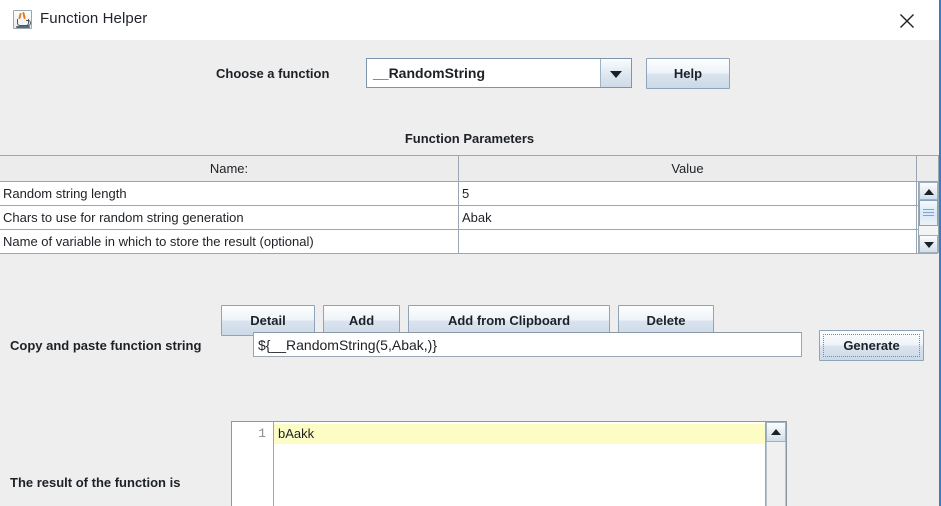  Describe the element at coordinates (519, 464) in the screenshot. I see `result-text-content: bAakk` at that location.